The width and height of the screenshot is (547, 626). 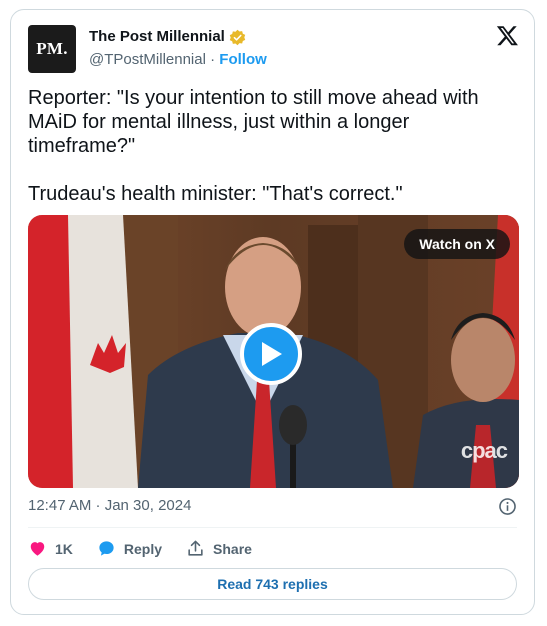 I want to click on reply-bubble-icon, so click(x=106, y=548).